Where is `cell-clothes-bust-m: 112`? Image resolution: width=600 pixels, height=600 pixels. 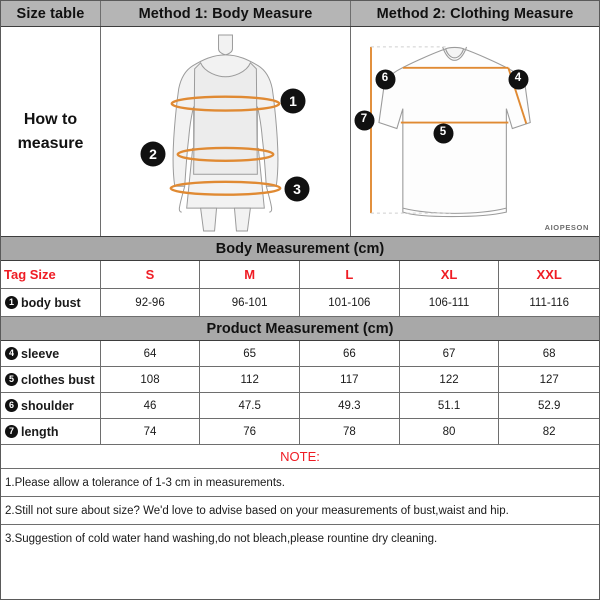 cell-clothes-bust-m: 112 is located at coordinates (250, 379).